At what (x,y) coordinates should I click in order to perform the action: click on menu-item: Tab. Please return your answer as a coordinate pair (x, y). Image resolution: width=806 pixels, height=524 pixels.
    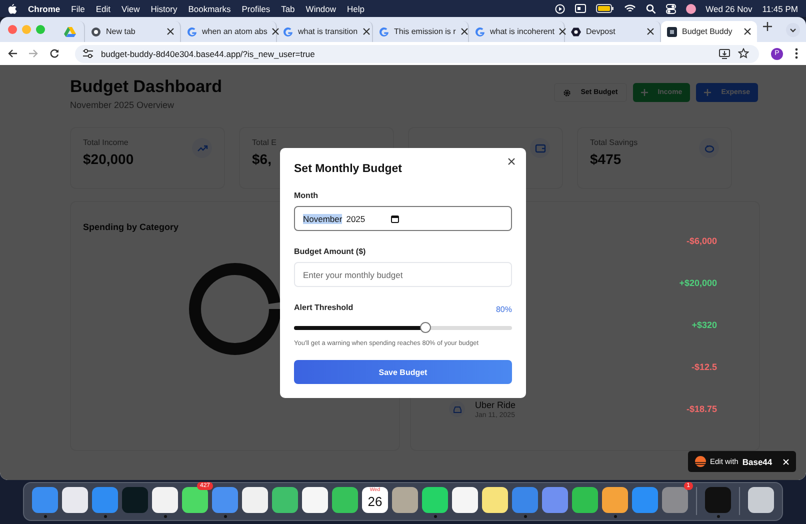
    Looking at the image, I should click on (288, 9).